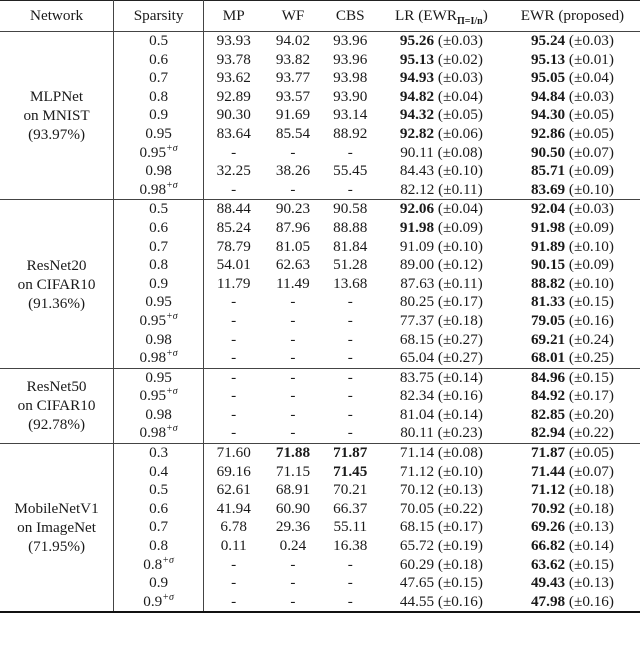 The height and width of the screenshot is (646, 640). I want to click on wf-cell: 81.05, so click(292, 247).